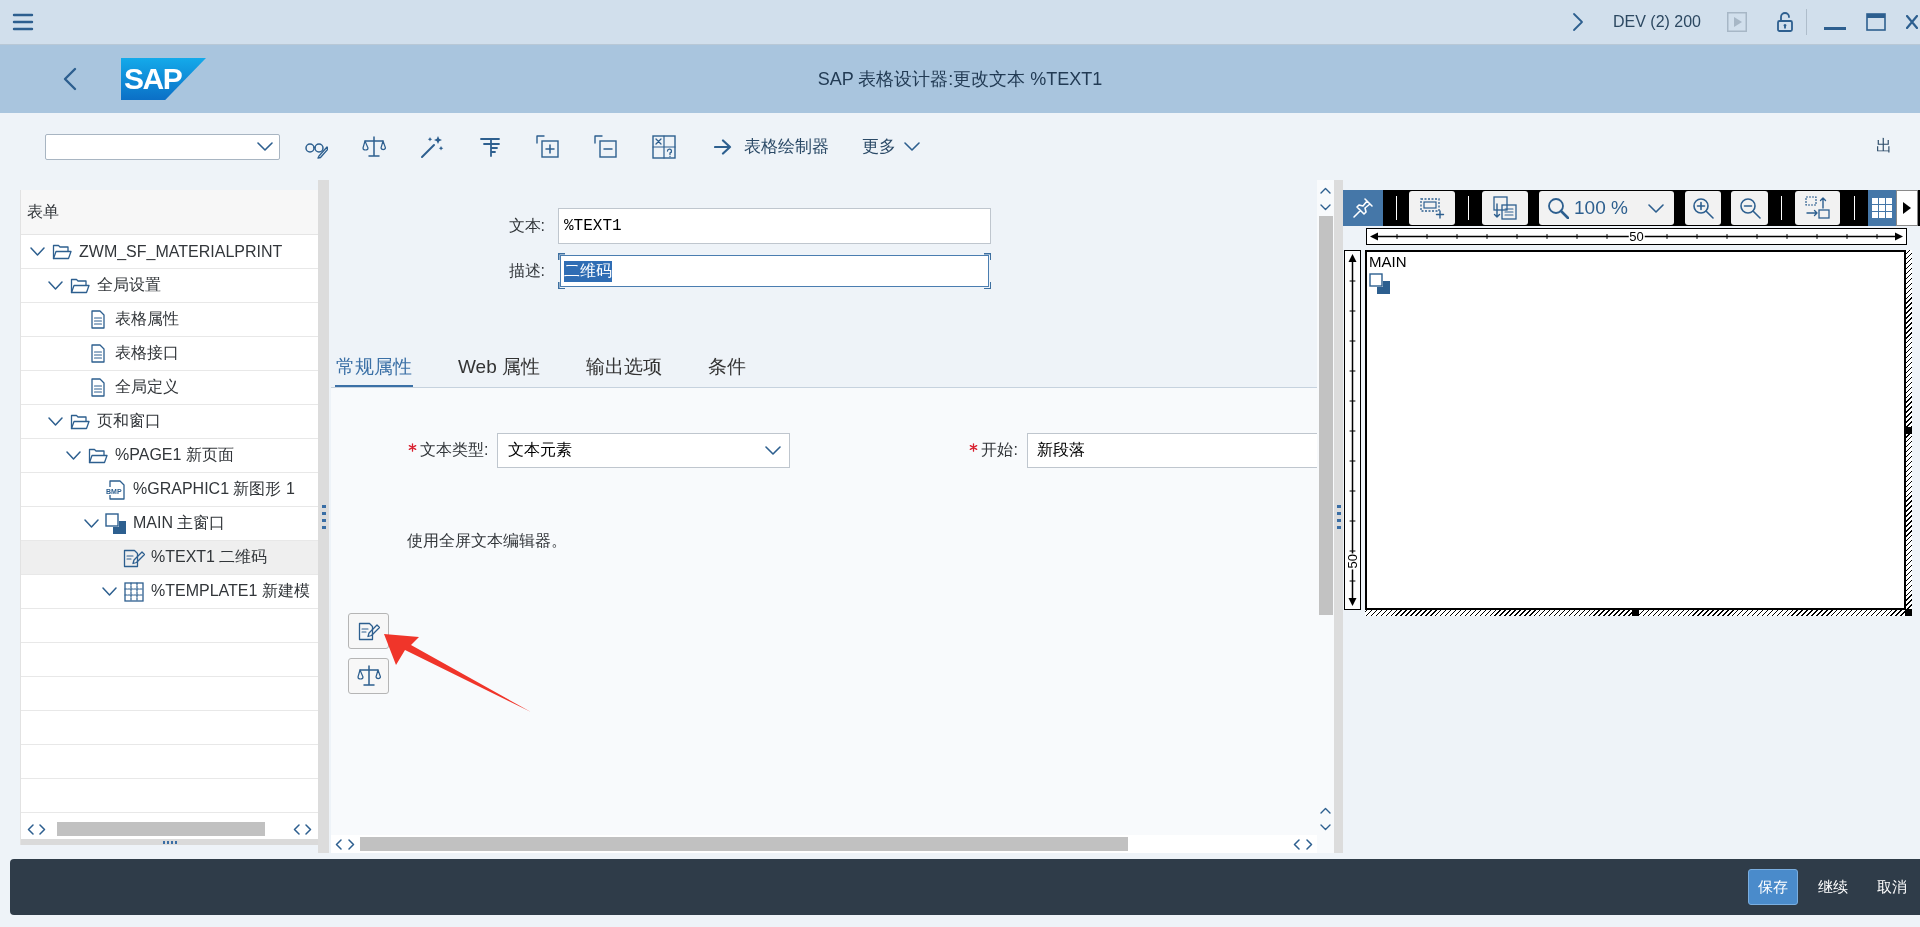 This screenshot has width=1920, height=927. What do you see at coordinates (723, 146) in the screenshot?
I see `arrow-right-icon` at bounding box center [723, 146].